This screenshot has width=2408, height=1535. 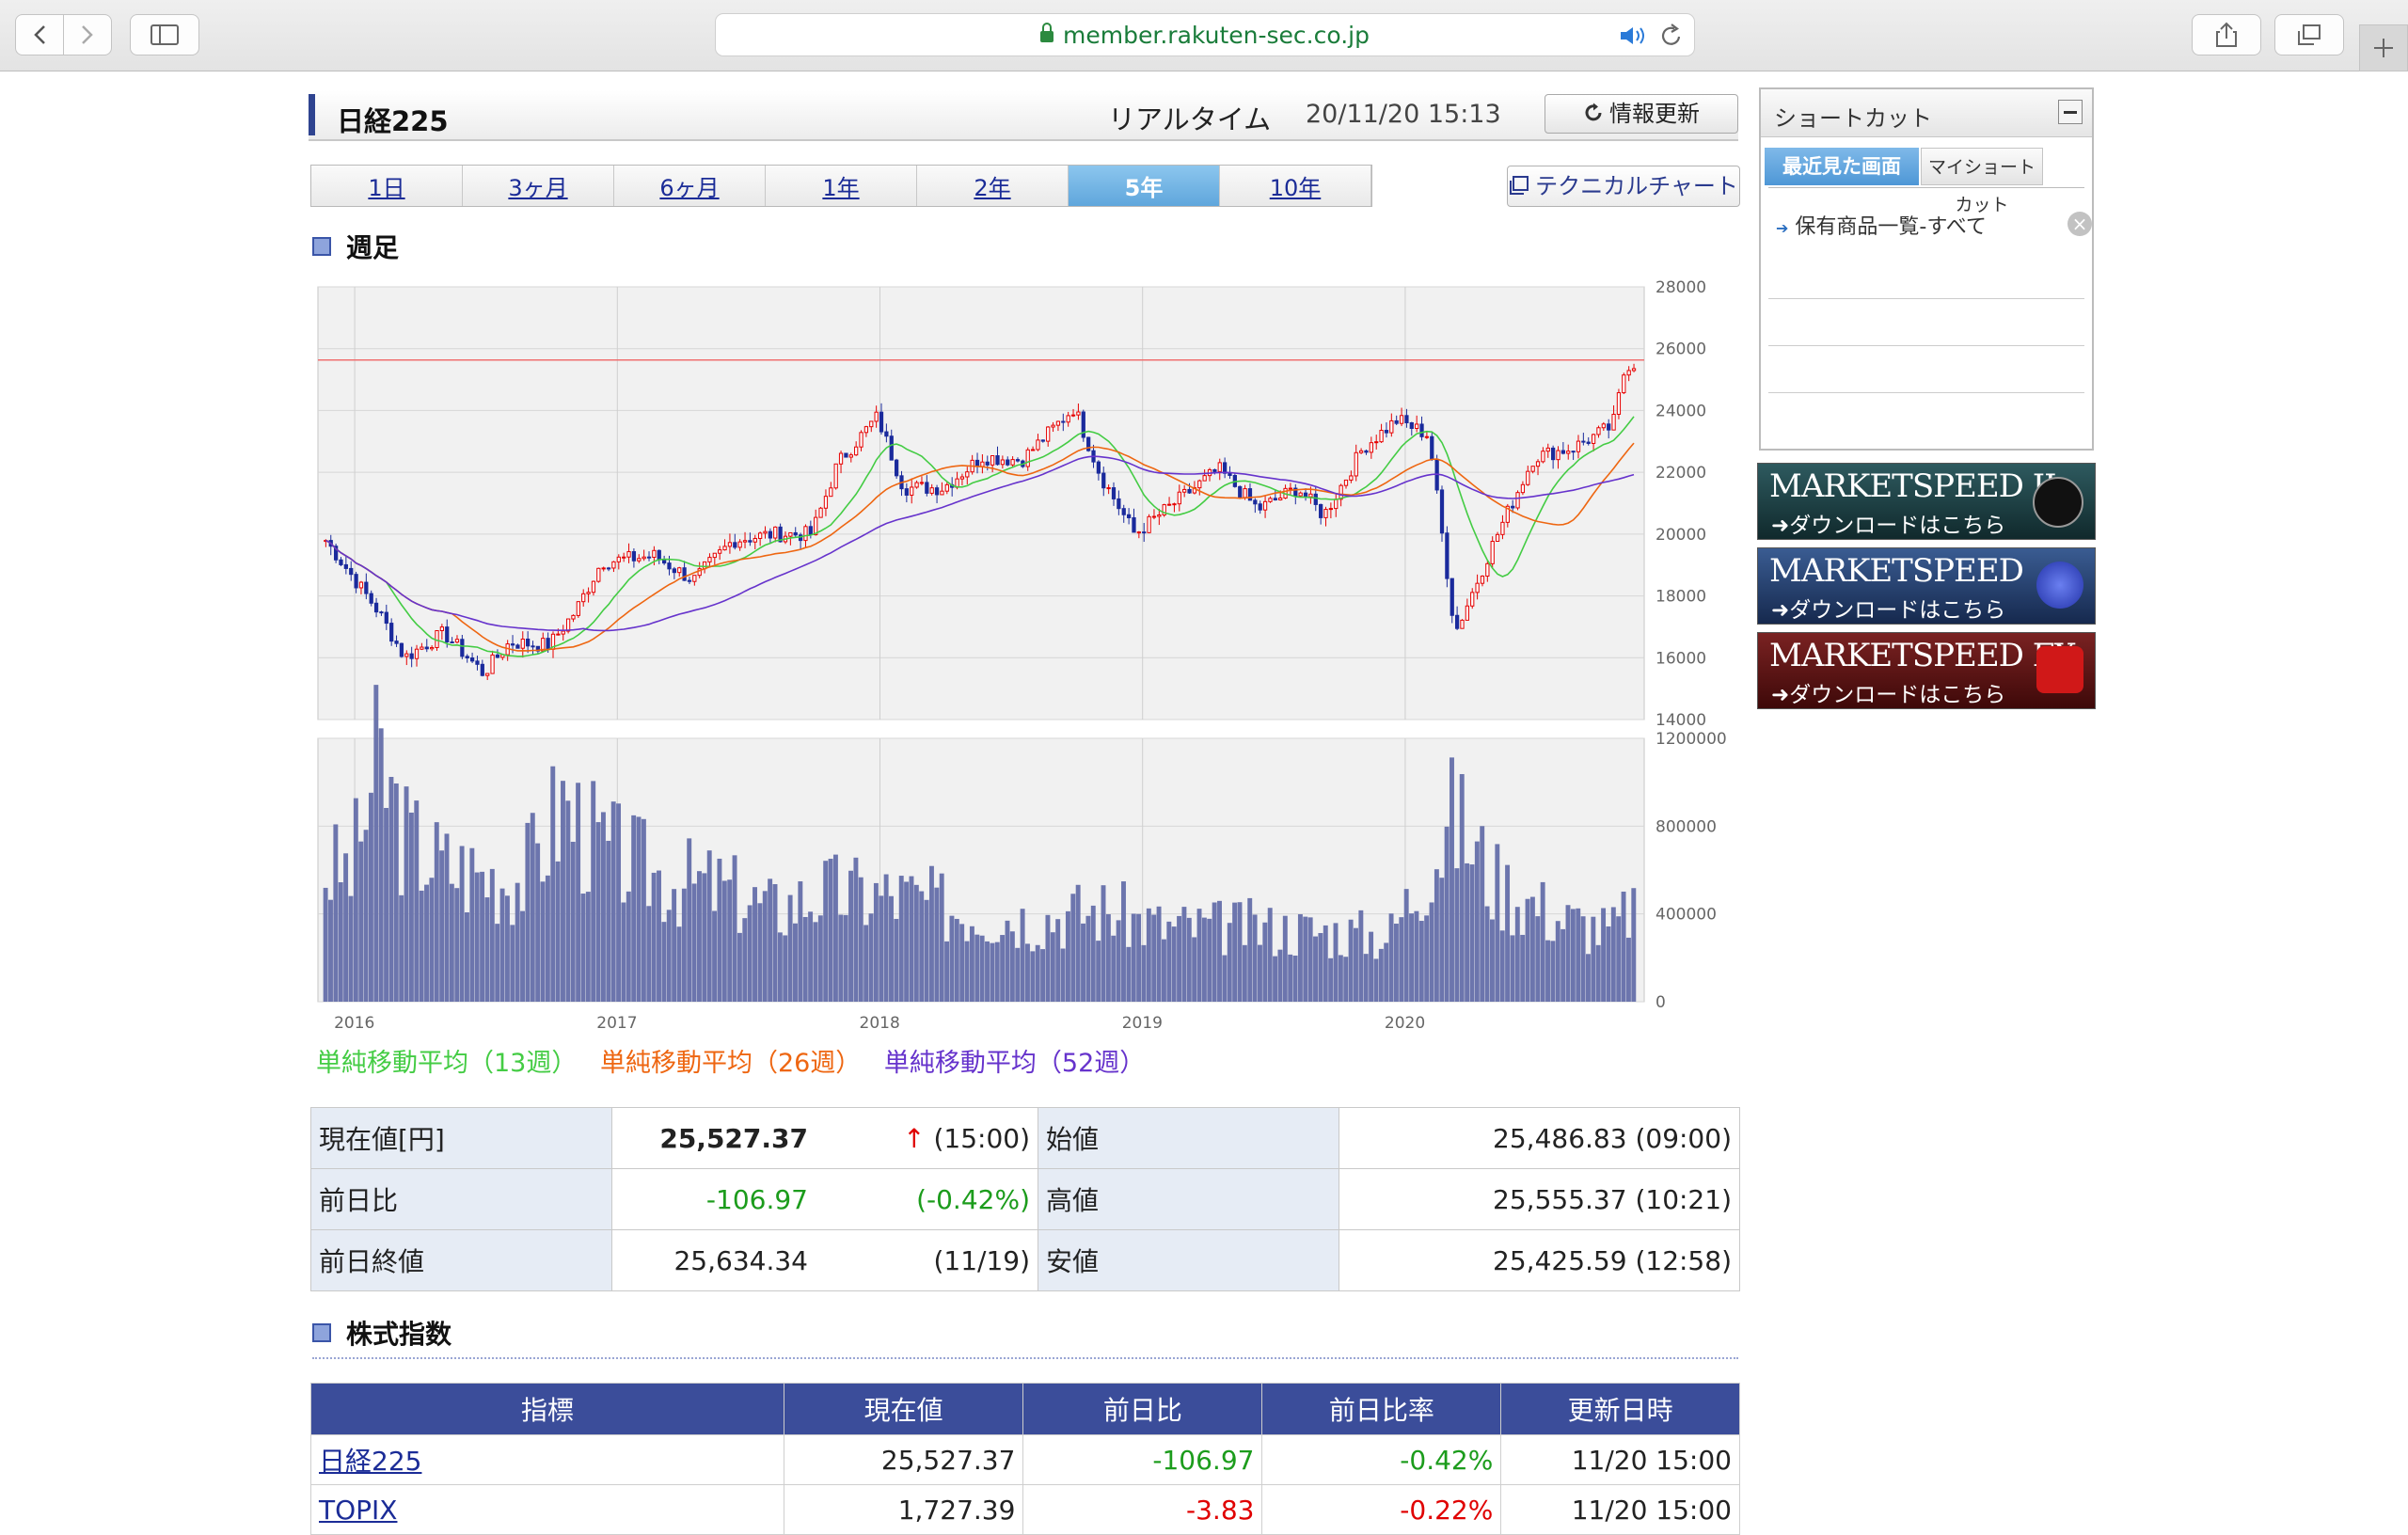 I want to click on tab-period: 10年, so click(x=1296, y=186).